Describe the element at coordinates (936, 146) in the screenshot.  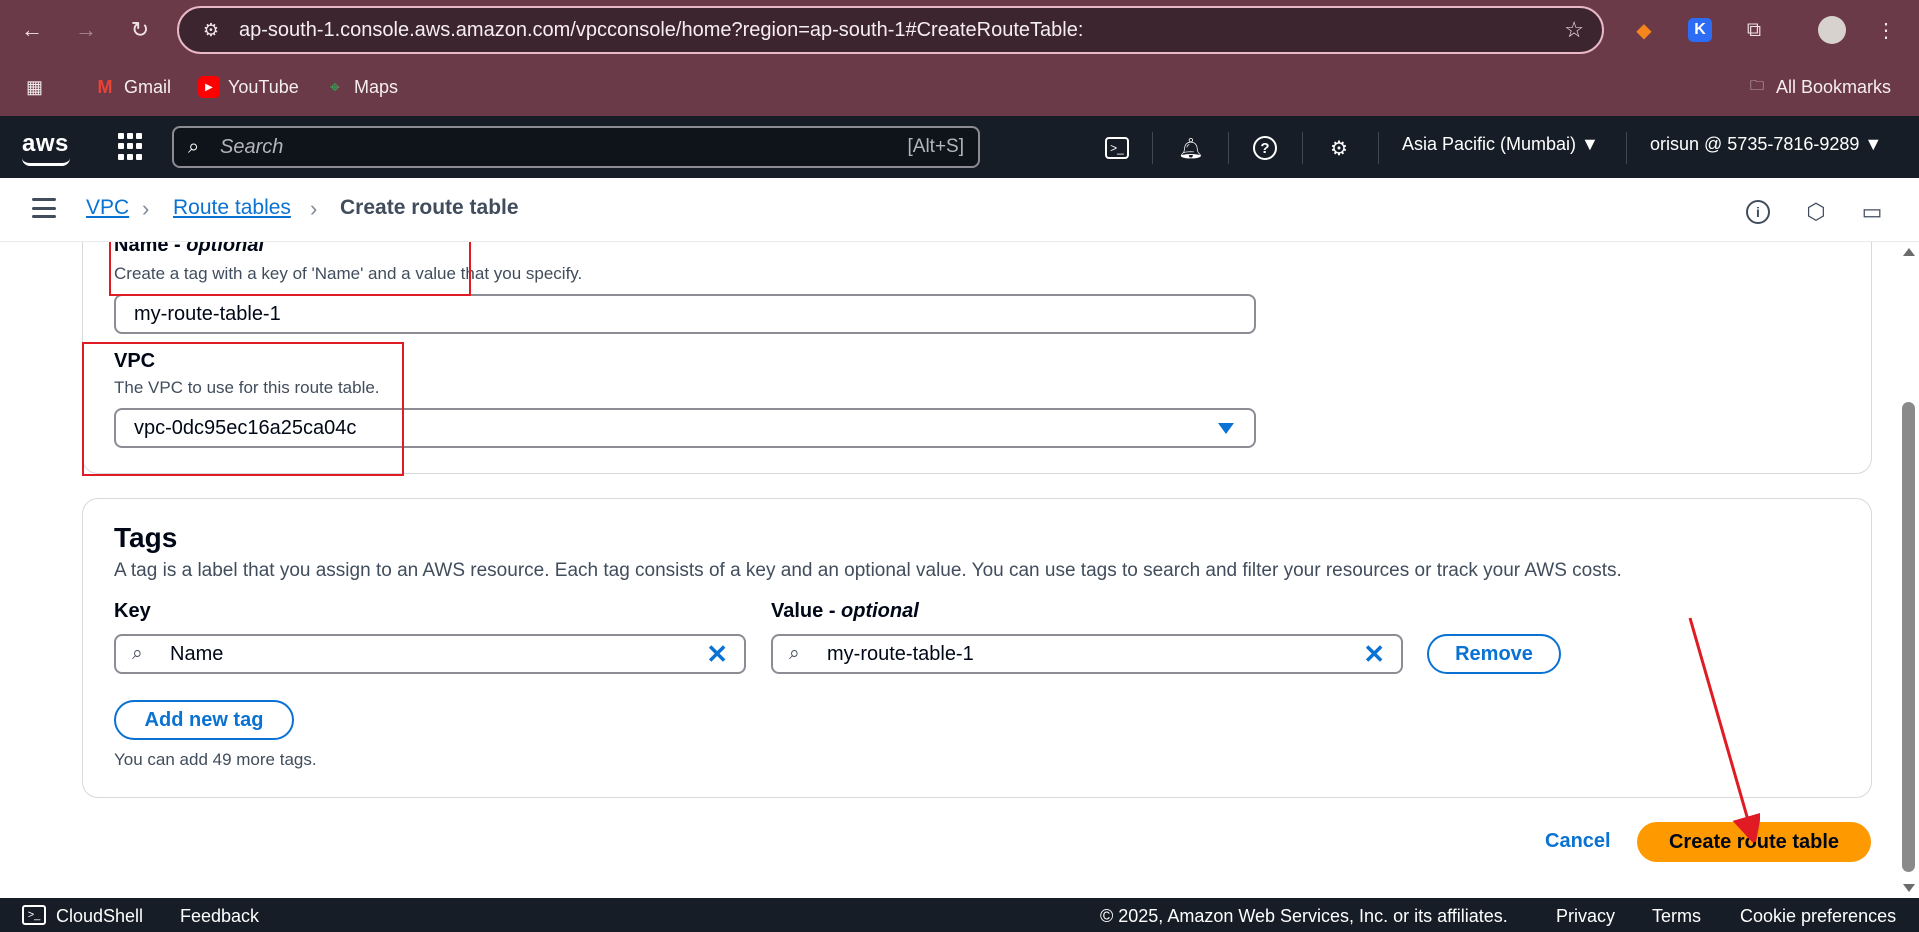
I see `search-shortcut: [Alt+S]` at that location.